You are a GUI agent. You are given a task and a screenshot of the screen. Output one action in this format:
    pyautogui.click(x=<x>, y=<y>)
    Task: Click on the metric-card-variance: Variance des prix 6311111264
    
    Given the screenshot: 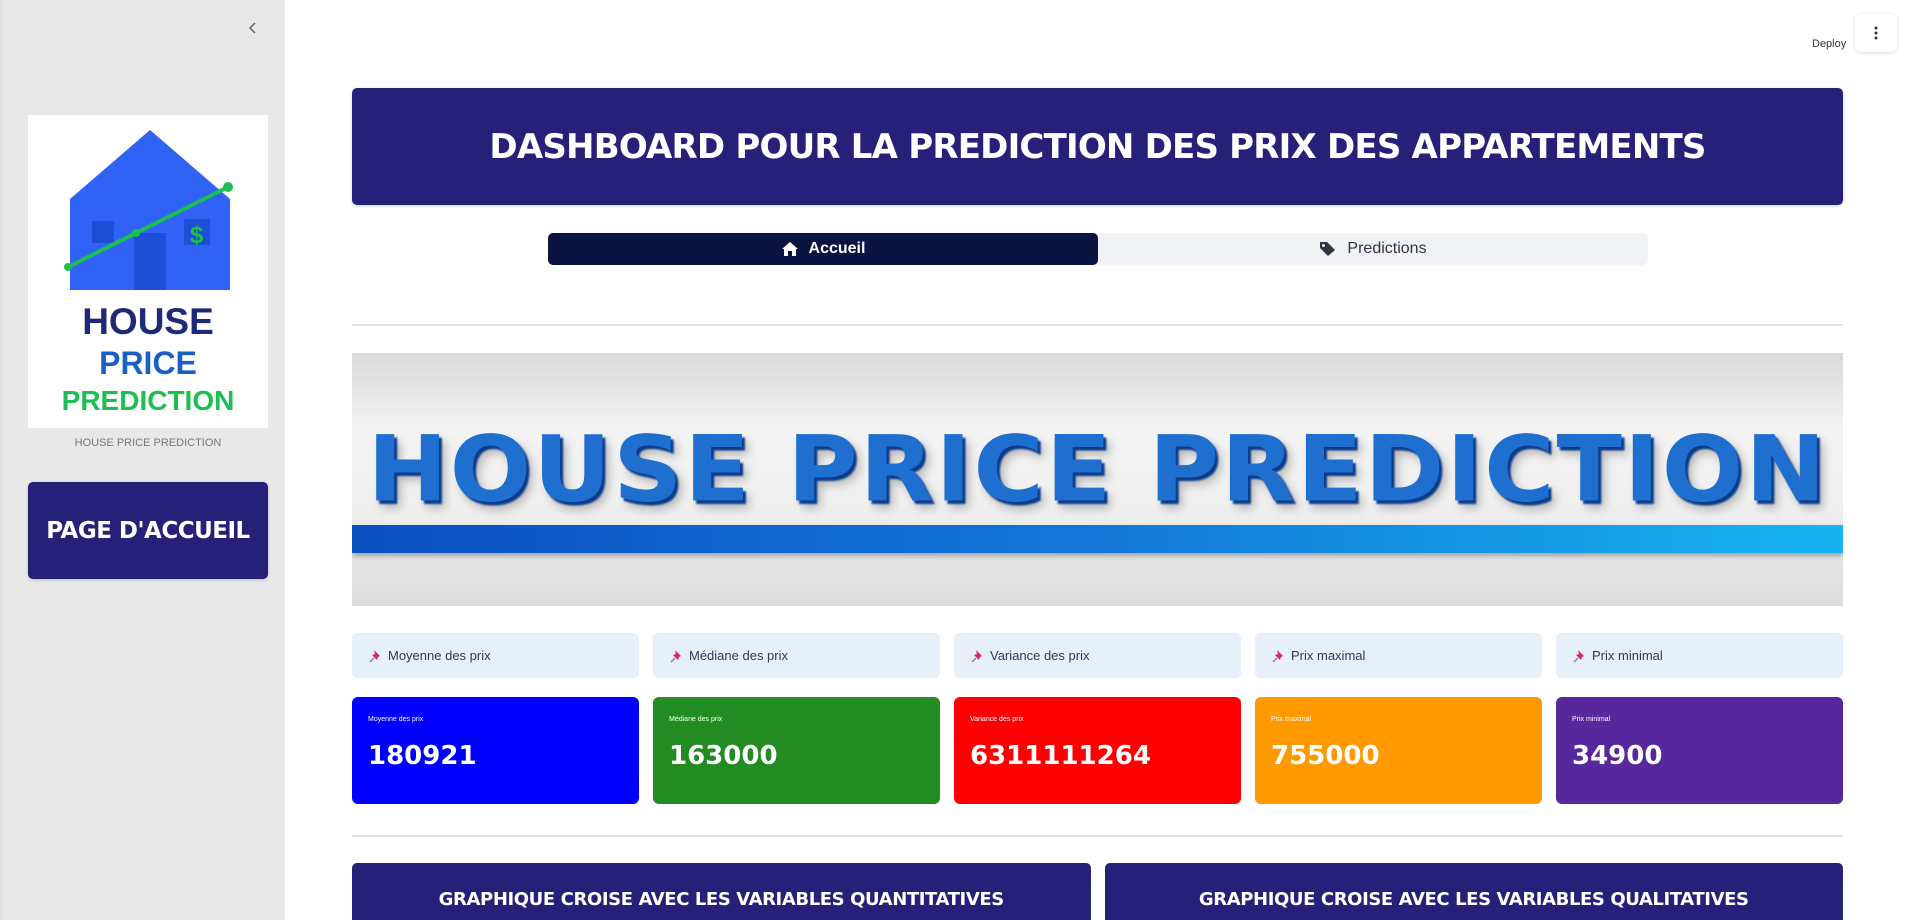 What is the action you would take?
    pyautogui.click(x=1097, y=750)
    